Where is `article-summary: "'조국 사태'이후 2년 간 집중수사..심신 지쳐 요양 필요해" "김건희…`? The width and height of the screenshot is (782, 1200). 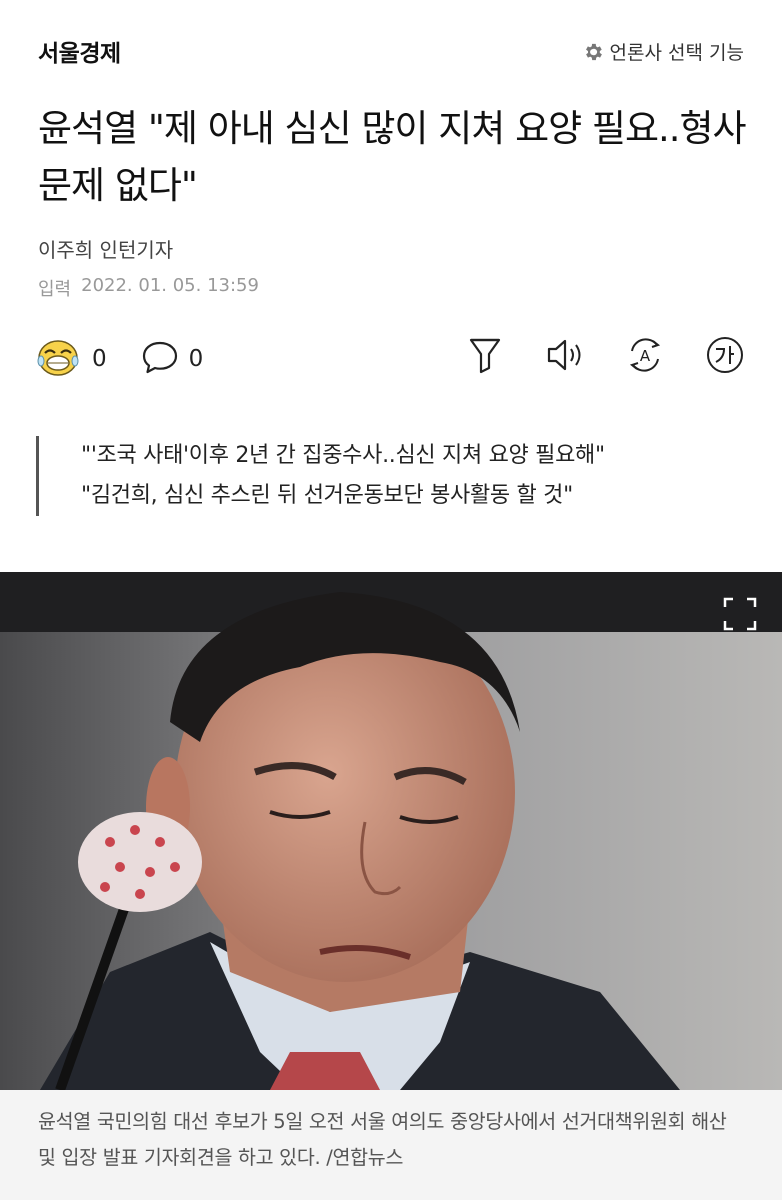 article-summary: "'조국 사태'이후 2년 간 집중수사..심신 지쳐 요양 필요해" "김건희… is located at coordinates (391, 476).